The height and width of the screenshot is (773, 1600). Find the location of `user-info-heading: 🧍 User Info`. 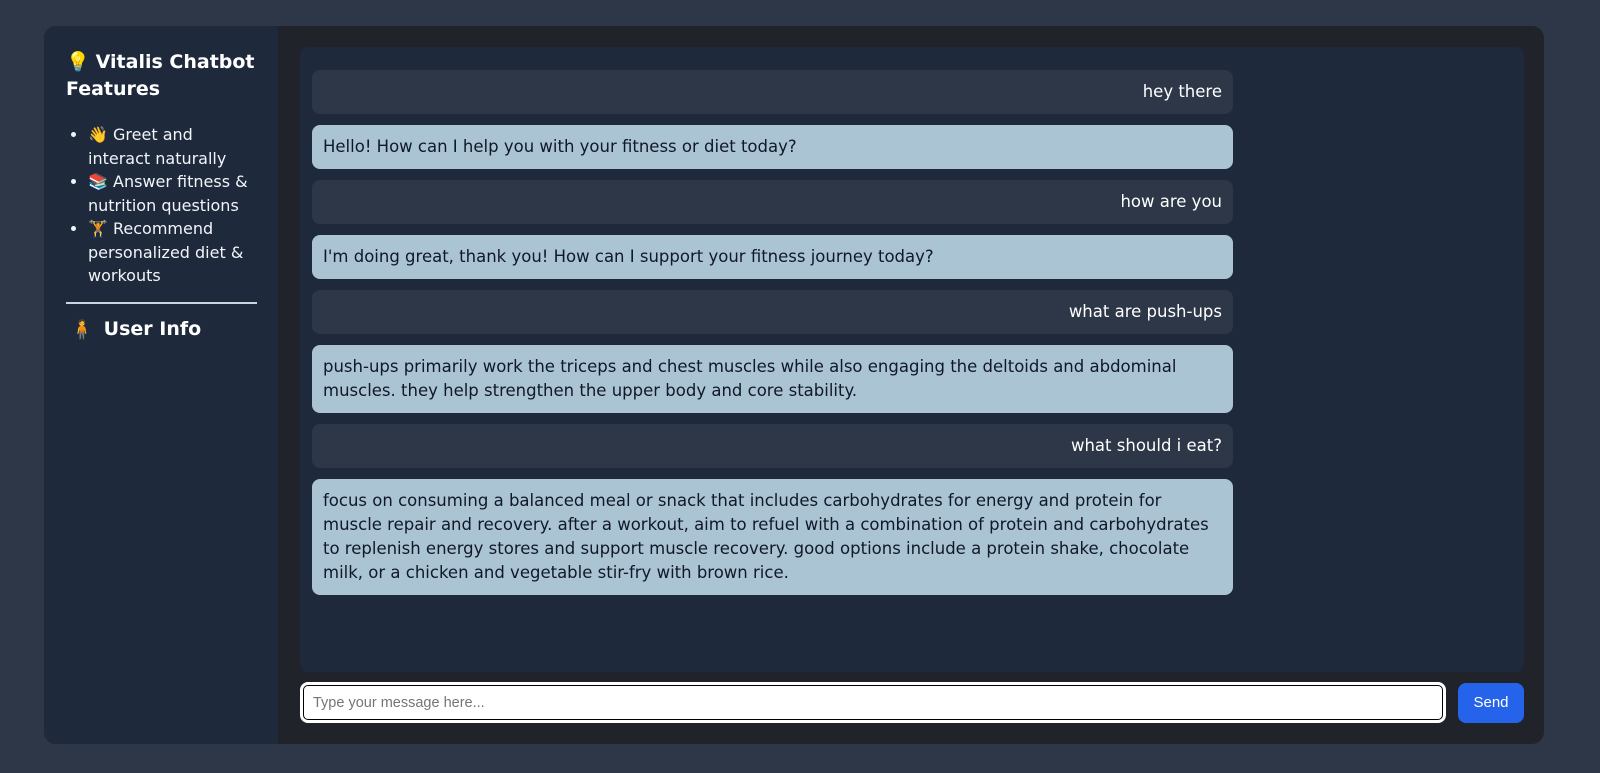

user-info-heading: 🧍 User Info is located at coordinates (163, 329).